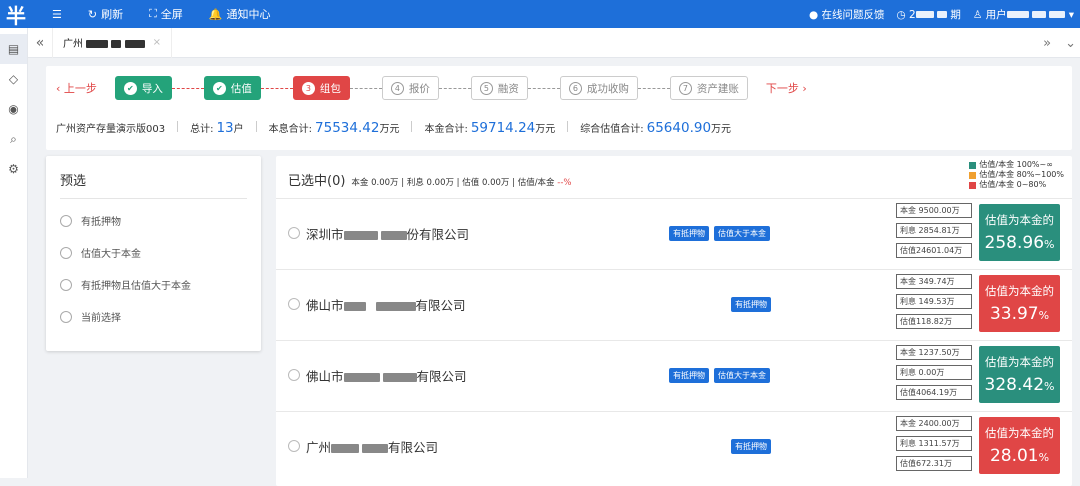 This screenshot has width=1080, height=486. What do you see at coordinates (13, 79) in the screenshot?
I see `sidebar-item-gem: ◇` at bounding box center [13, 79].